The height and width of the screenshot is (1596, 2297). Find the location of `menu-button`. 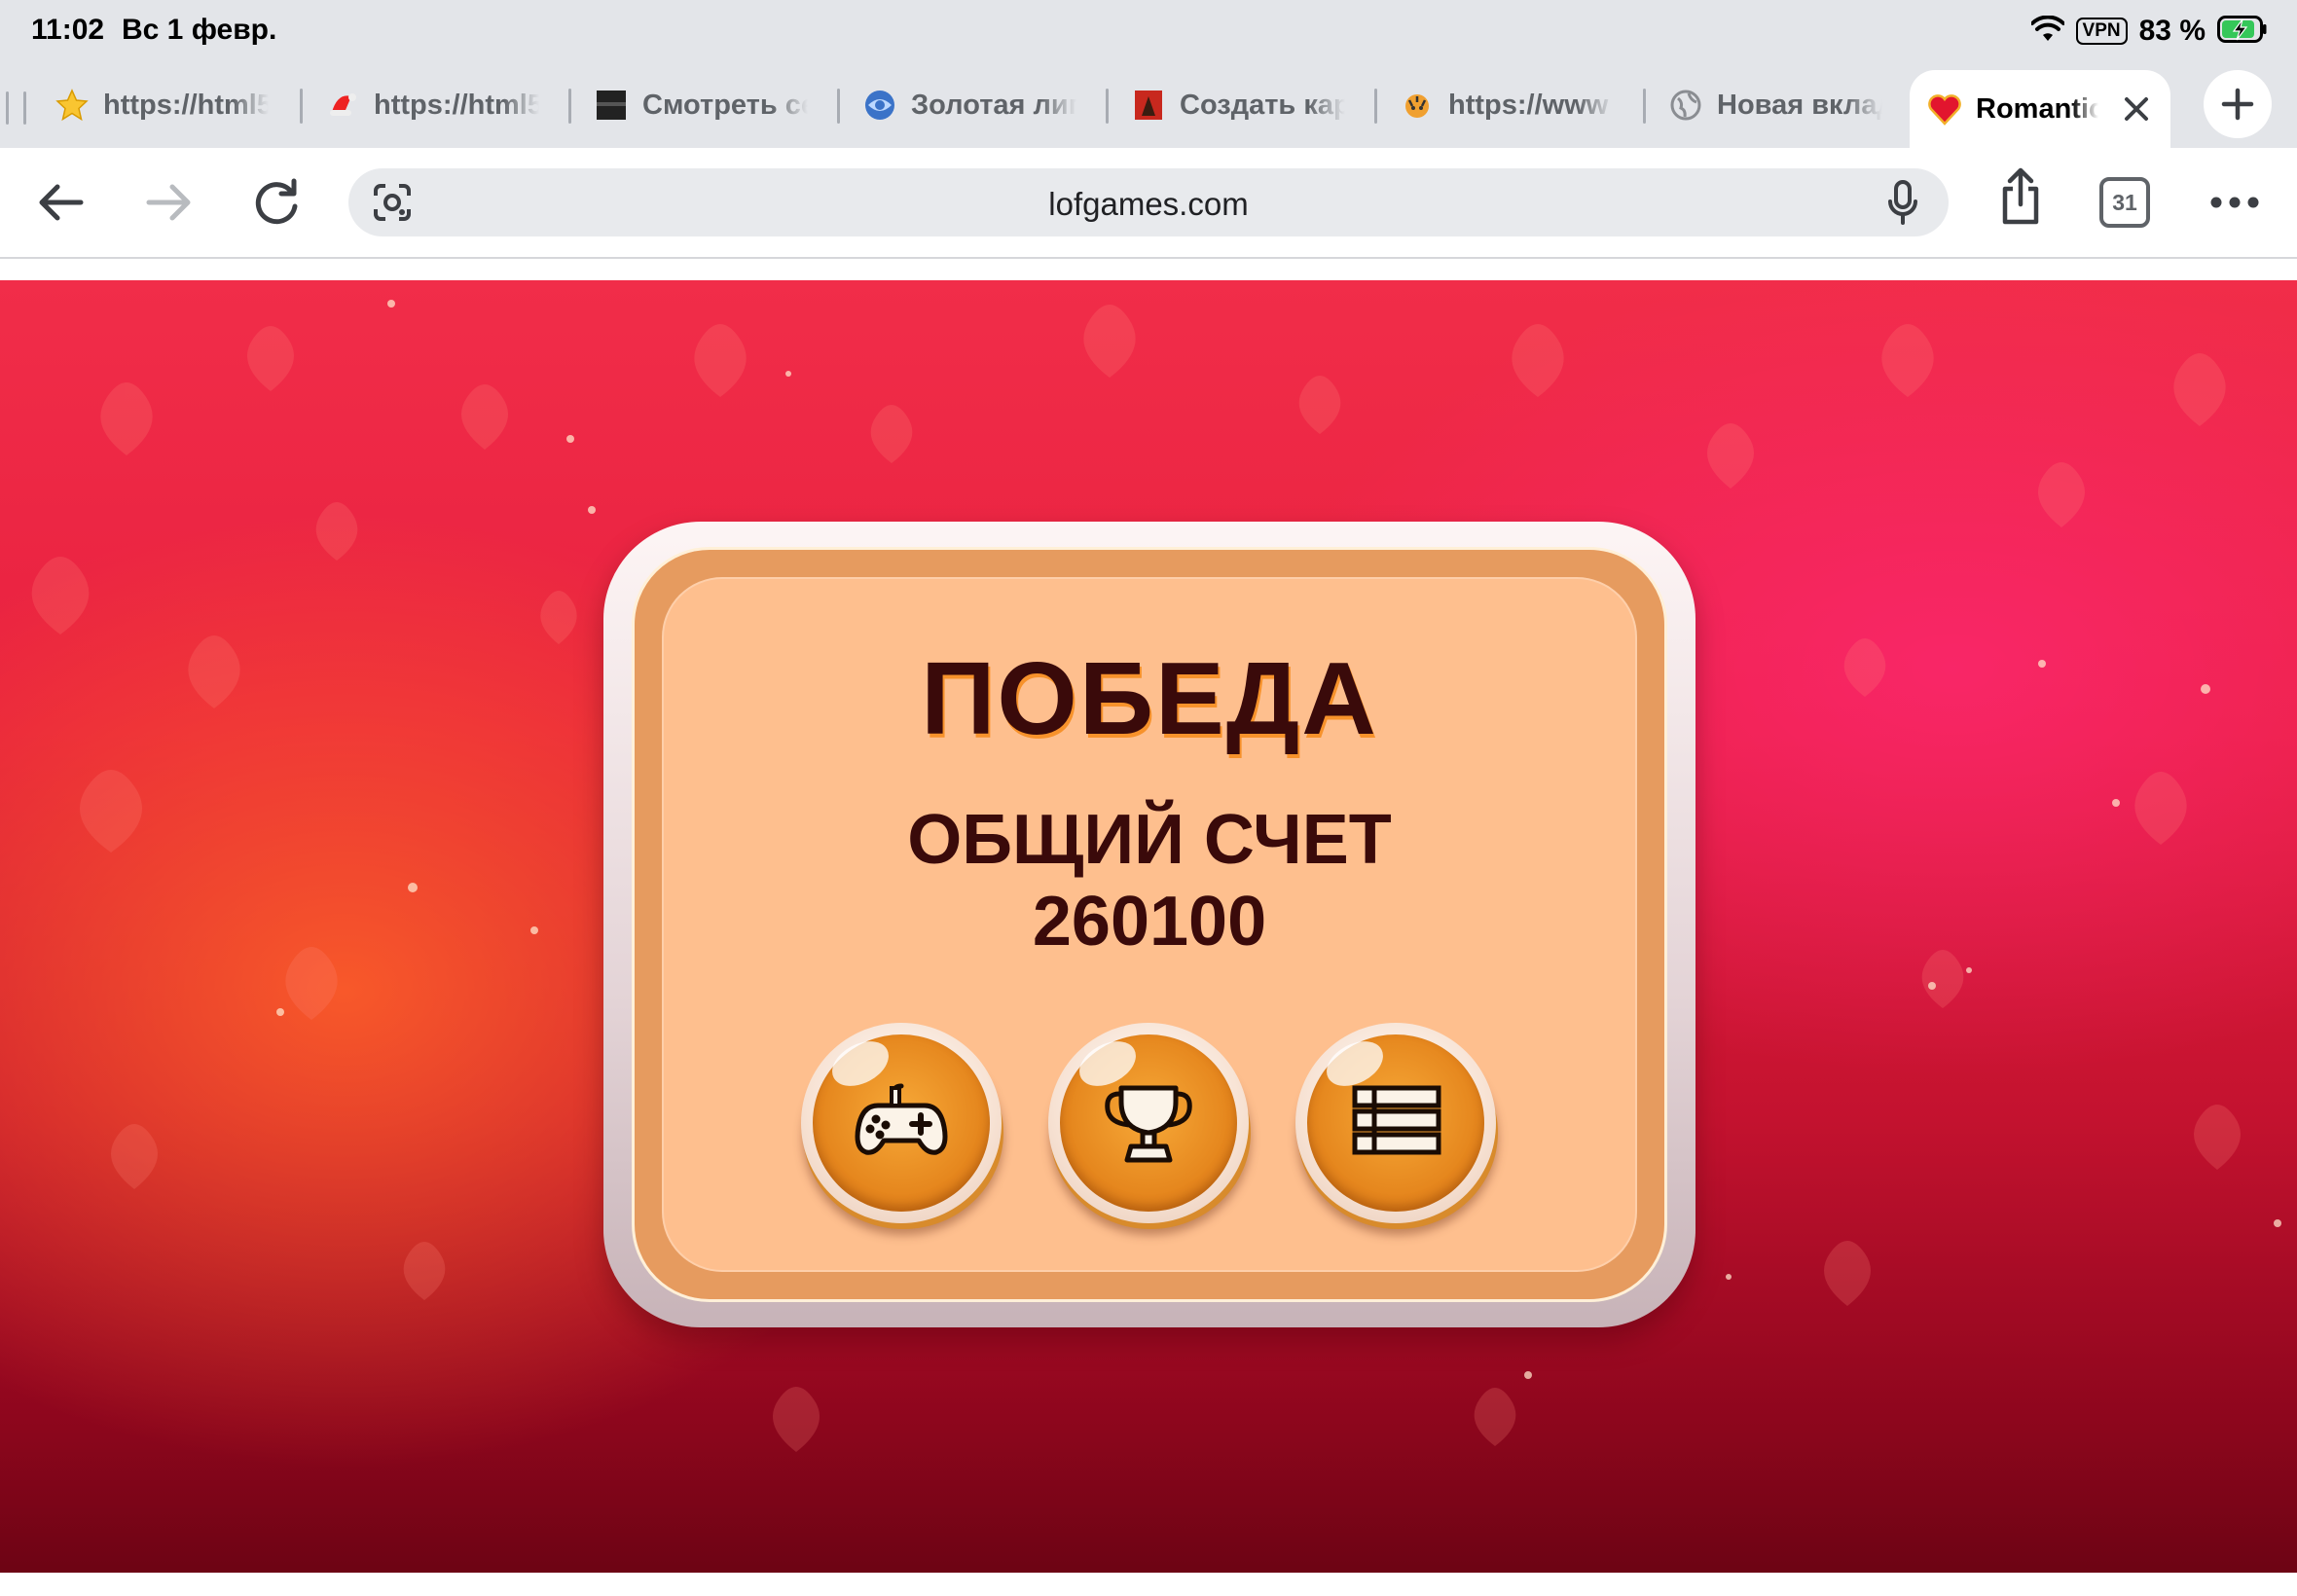

menu-button is located at coordinates (1397, 1126).